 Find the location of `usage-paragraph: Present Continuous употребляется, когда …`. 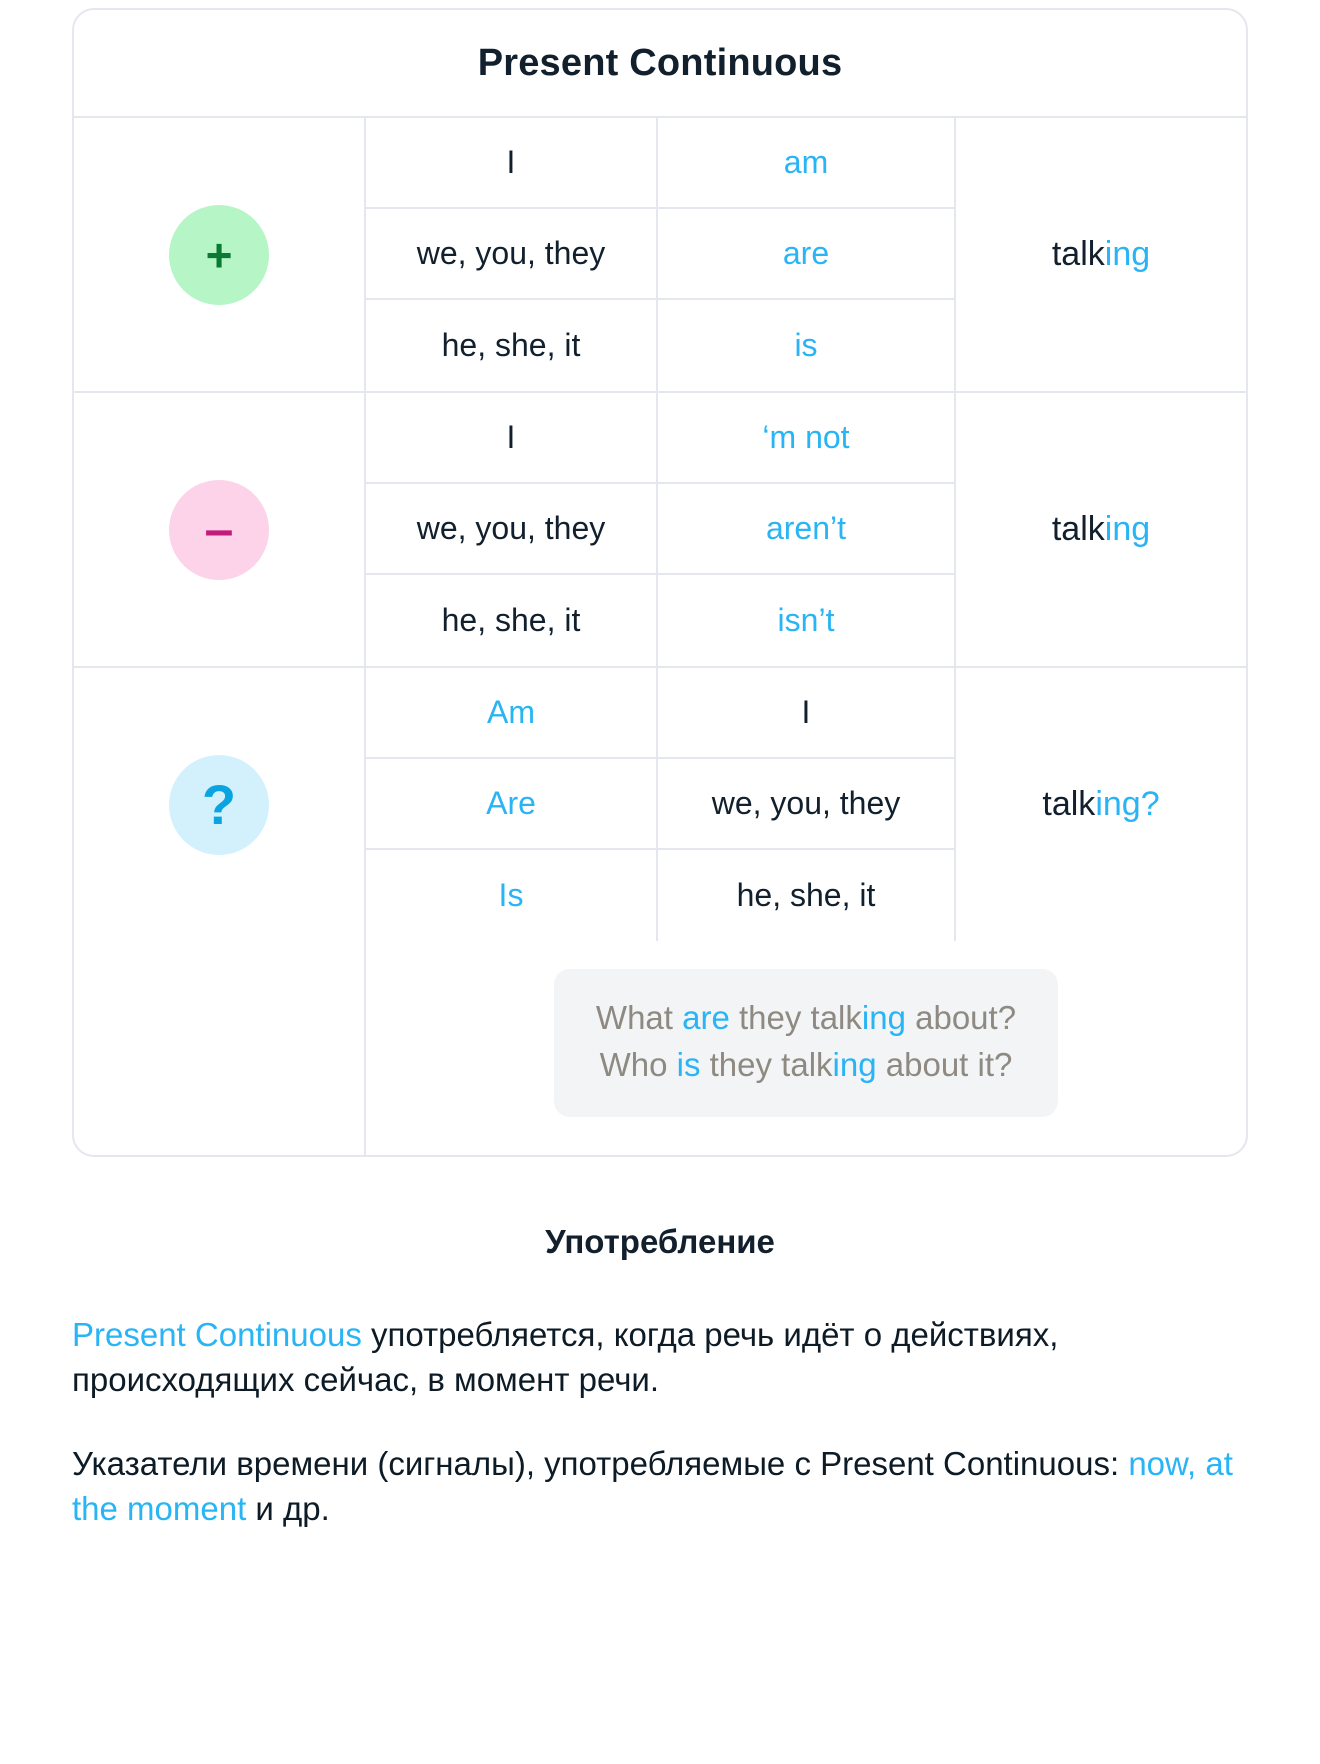

usage-paragraph: Present Continuous употребляется, когда … is located at coordinates (660, 1358).